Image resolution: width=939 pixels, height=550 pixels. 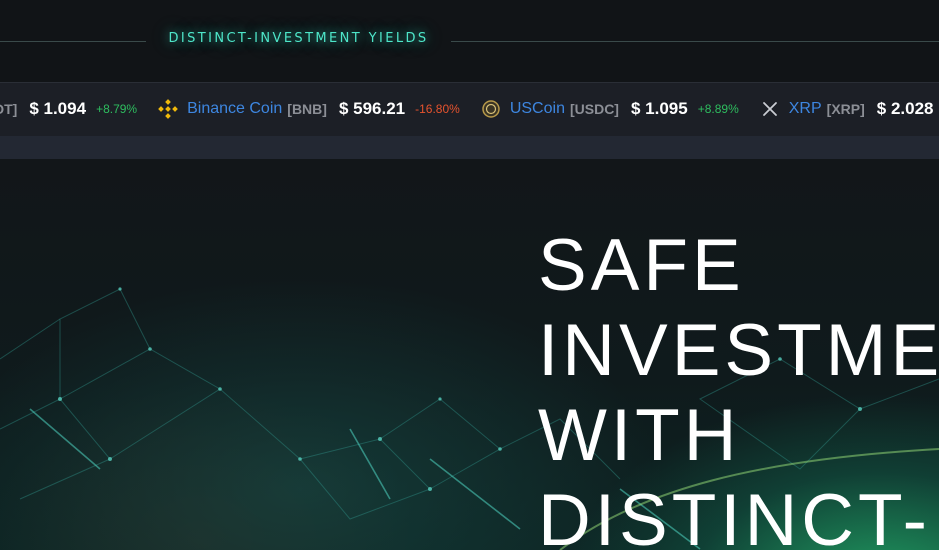 I want to click on headline-line: WITH, so click(x=639, y=435).